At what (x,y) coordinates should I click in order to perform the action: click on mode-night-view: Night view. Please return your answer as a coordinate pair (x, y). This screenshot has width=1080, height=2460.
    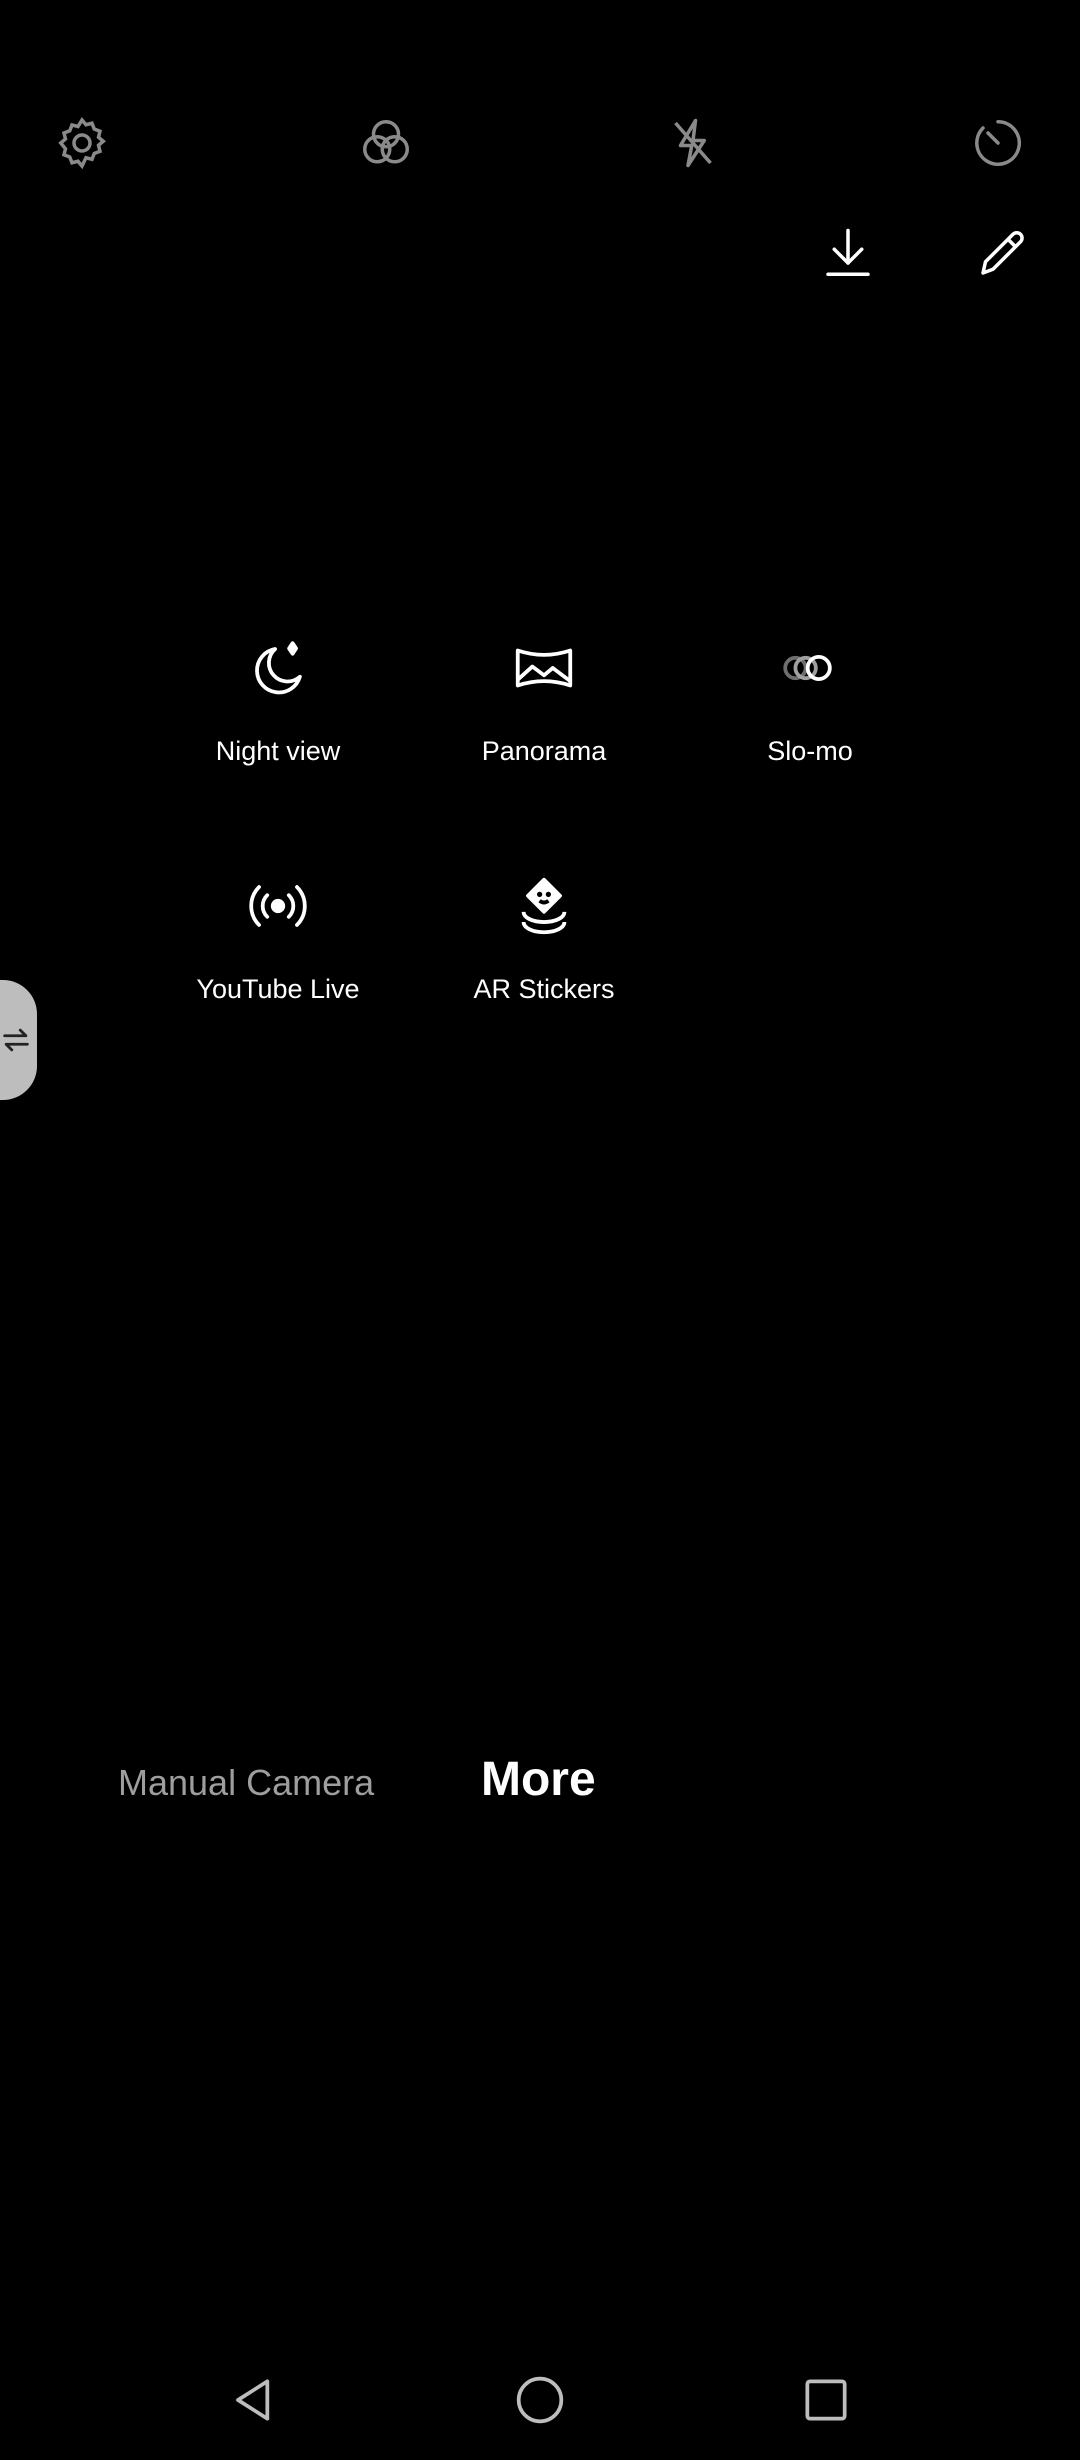
    Looking at the image, I should click on (278, 713).